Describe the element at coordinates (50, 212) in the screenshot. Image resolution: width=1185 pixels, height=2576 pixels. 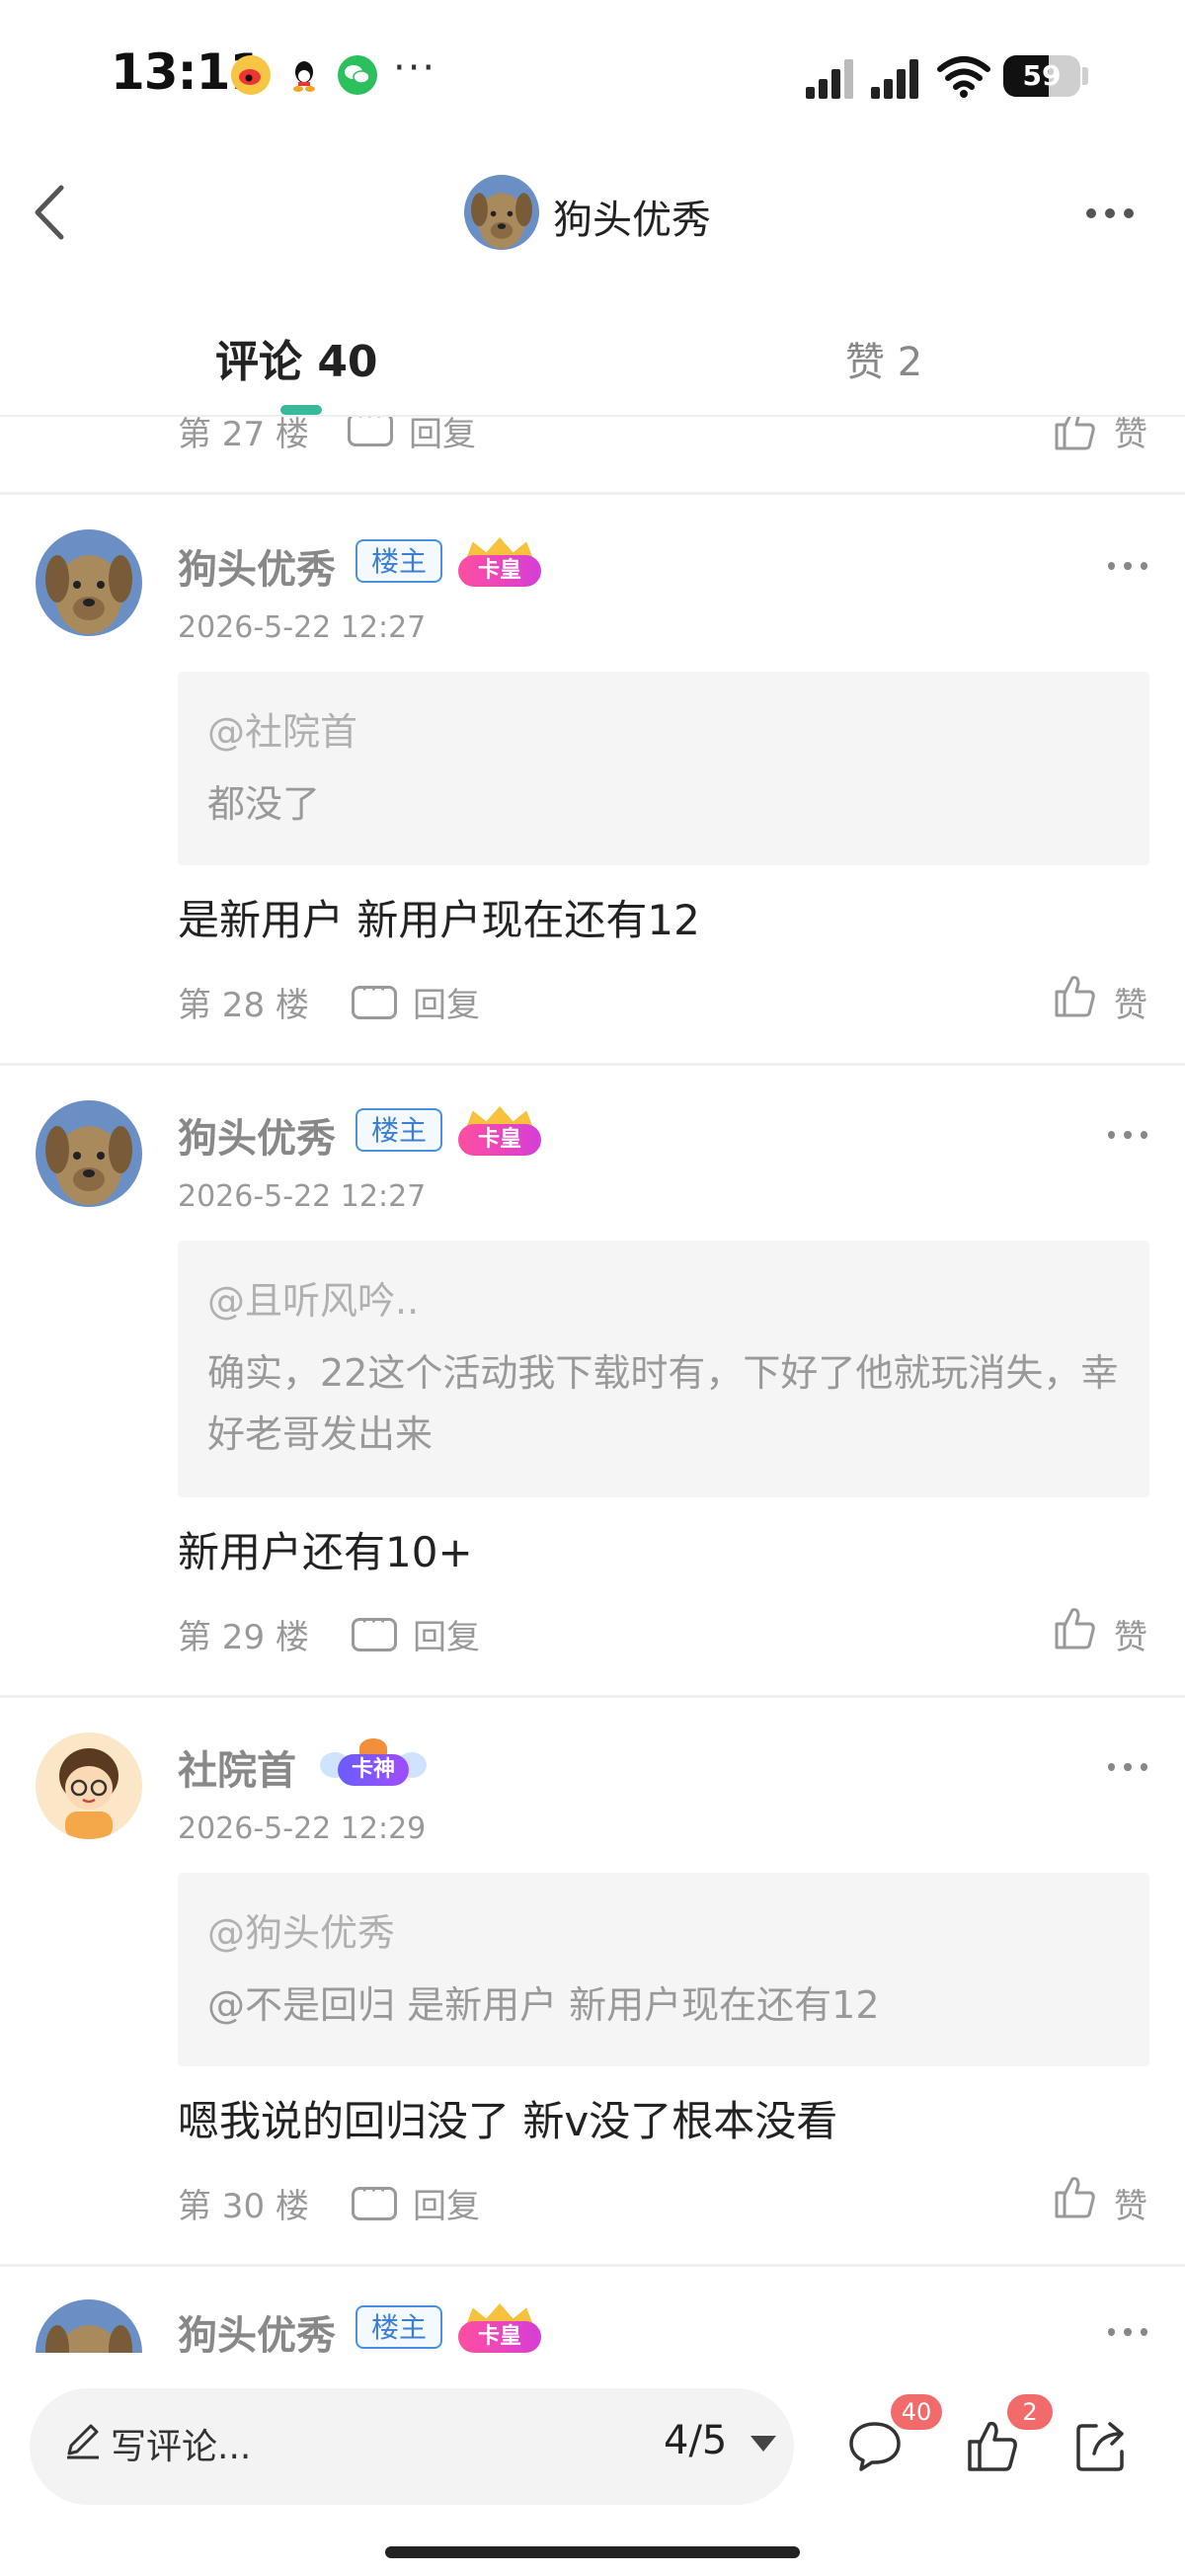
I see `chevron-left-icon` at that location.